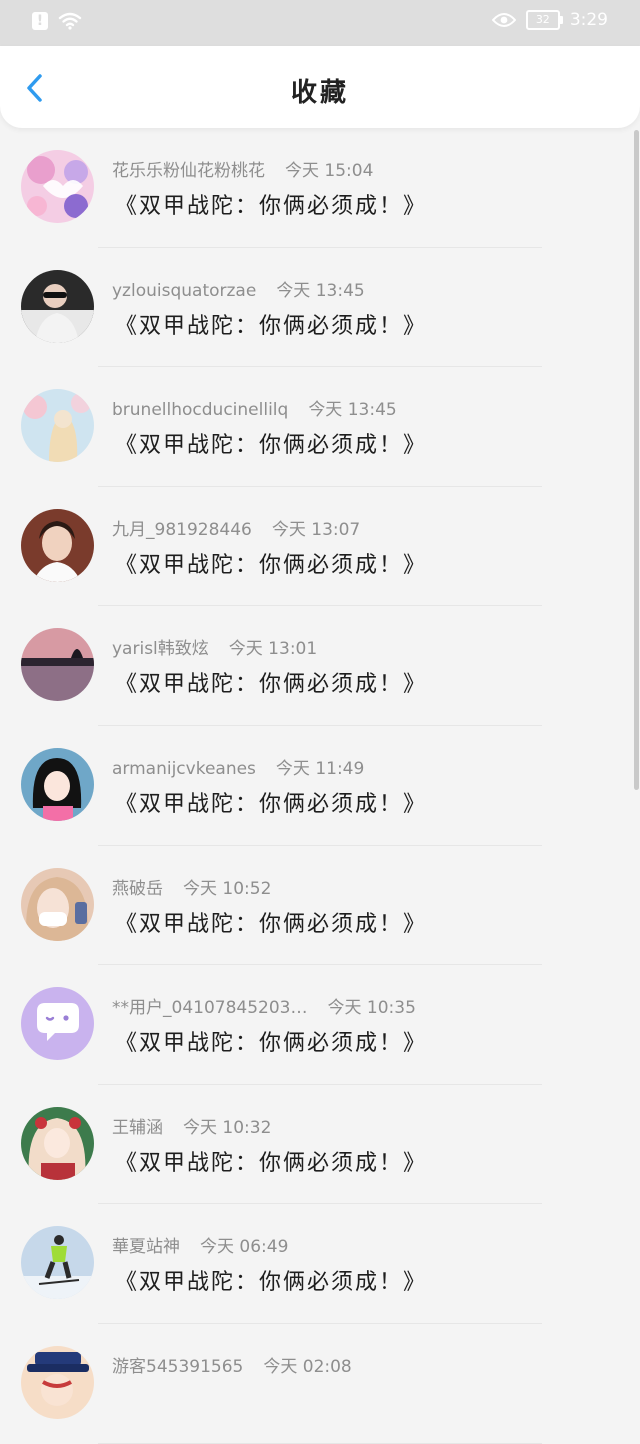 The height and width of the screenshot is (1444, 640). What do you see at coordinates (146, 1247) in the screenshot?
I see `username: 華夏站神` at bounding box center [146, 1247].